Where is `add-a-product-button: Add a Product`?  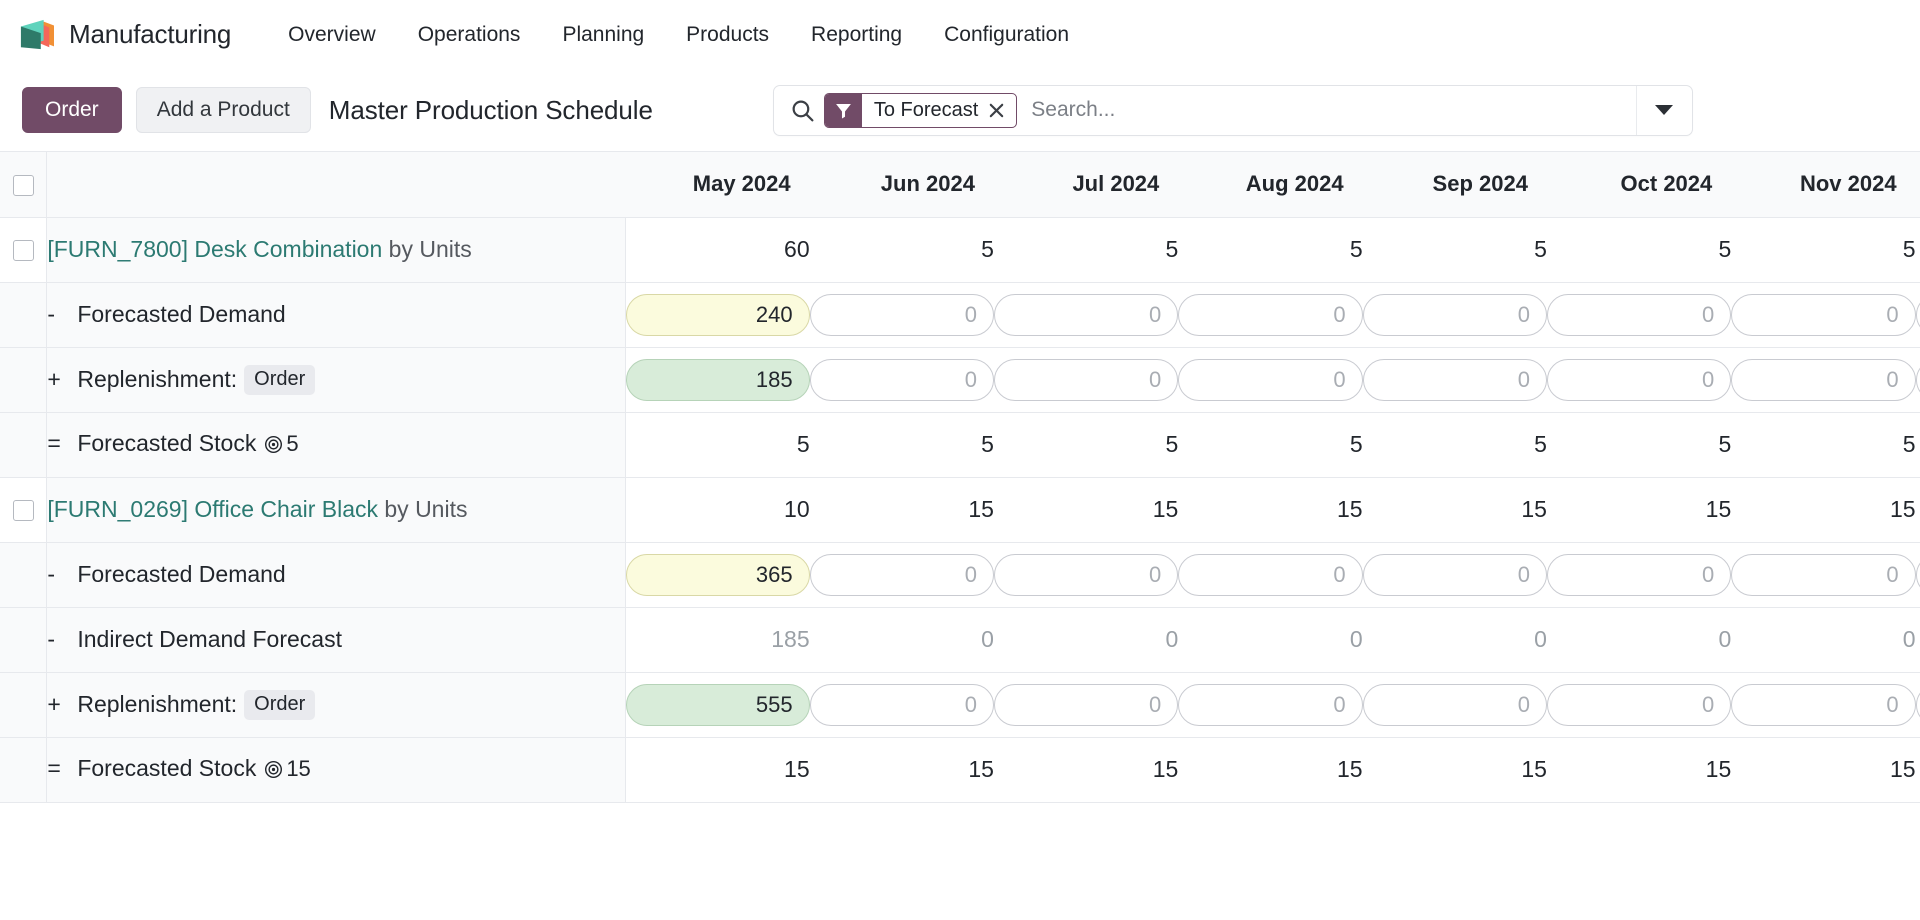
add-a-product-button: Add a Product is located at coordinates (223, 110).